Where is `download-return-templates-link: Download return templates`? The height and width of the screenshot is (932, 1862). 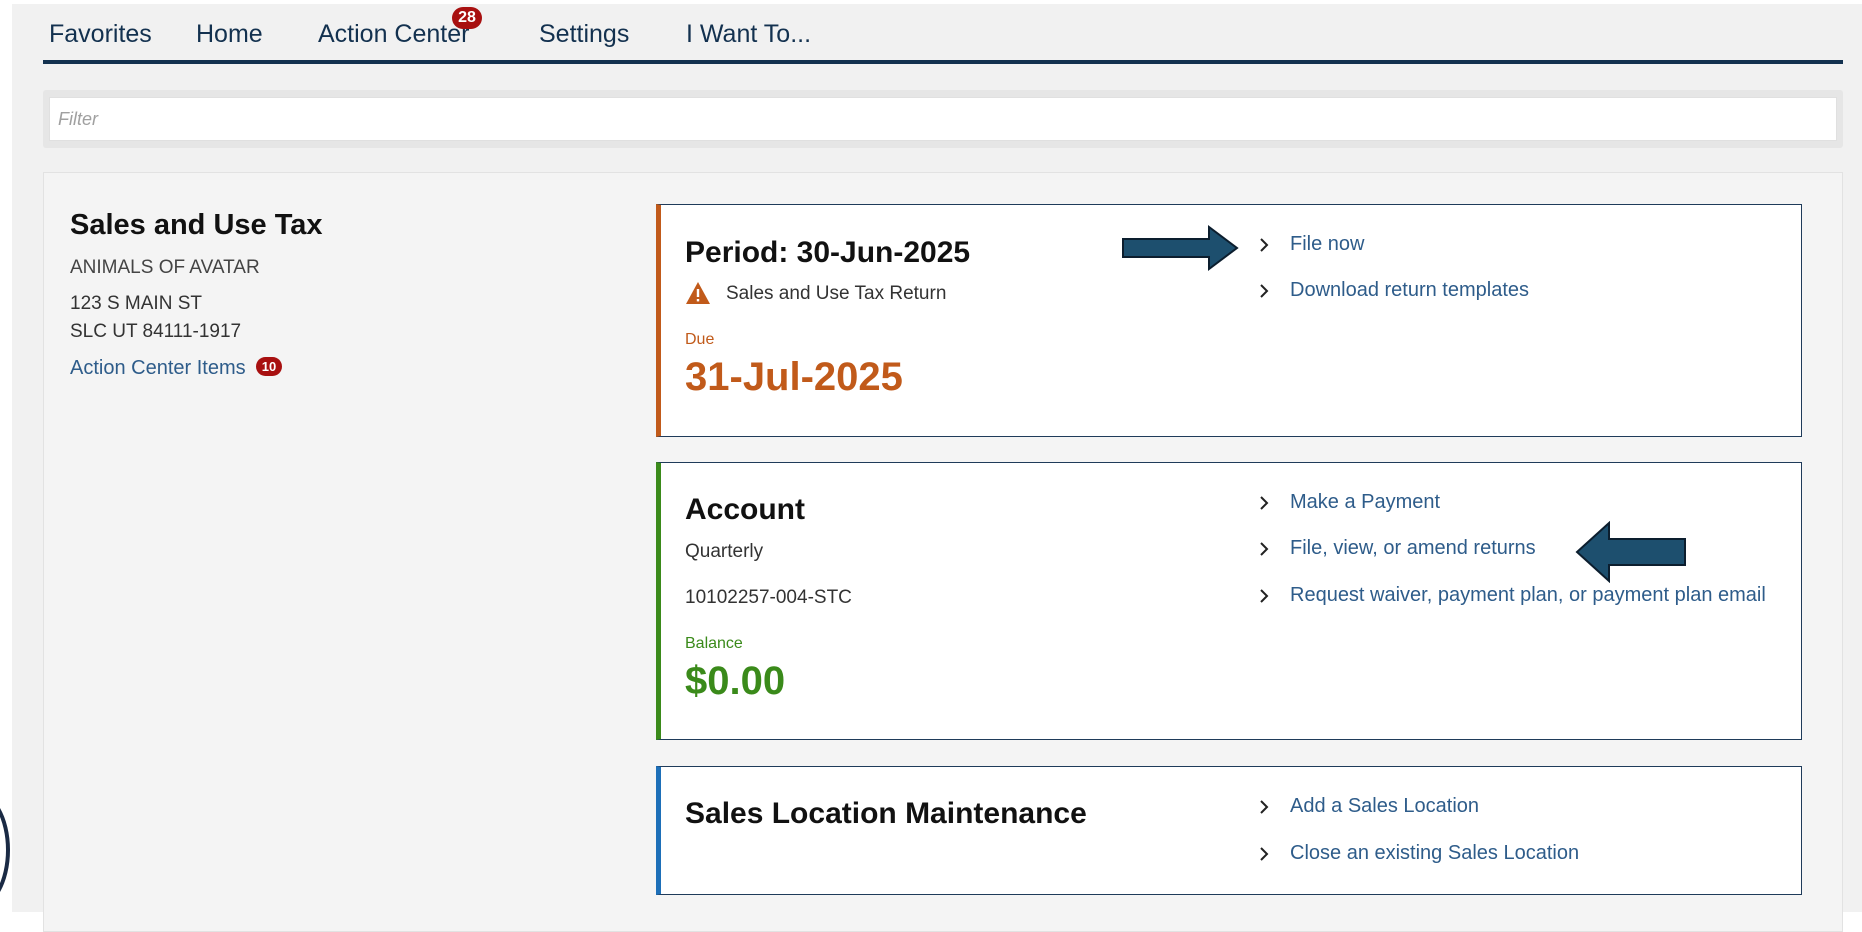 download-return-templates-link: Download return templates is located at coordinates (1392, 290).